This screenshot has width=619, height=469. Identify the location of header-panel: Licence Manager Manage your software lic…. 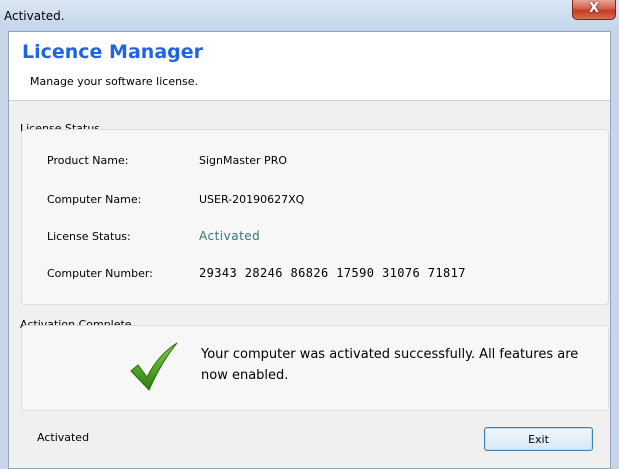
(309, 66).